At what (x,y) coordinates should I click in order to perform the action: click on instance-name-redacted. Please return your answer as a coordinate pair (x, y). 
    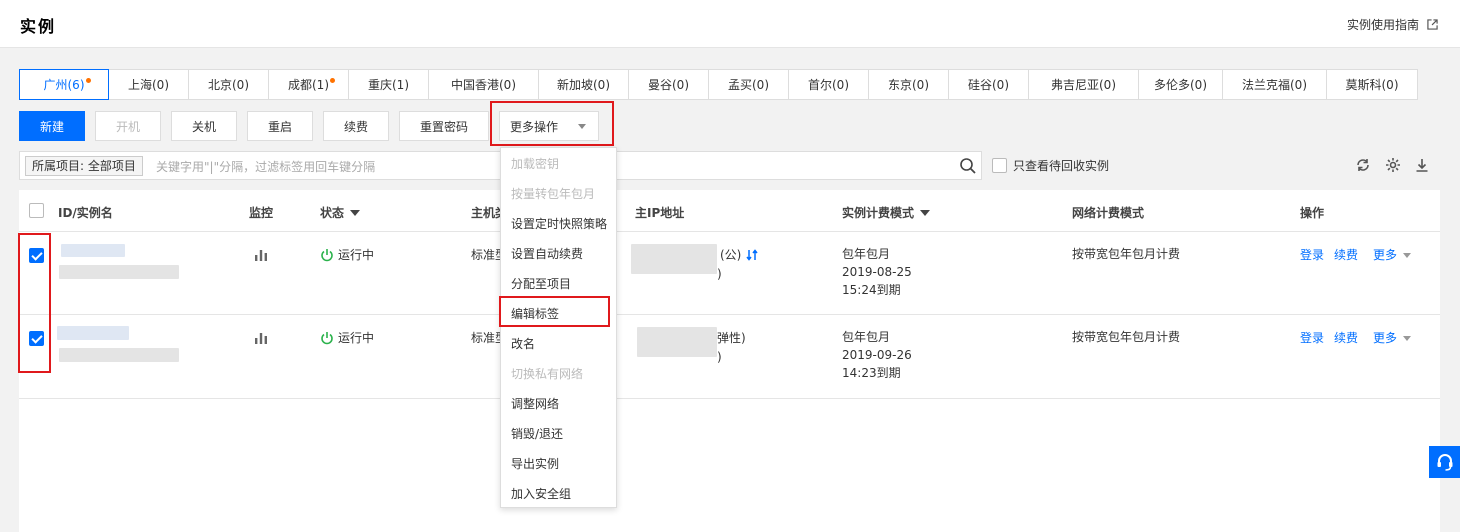
    Looking at the image, I should click on (119, 272).